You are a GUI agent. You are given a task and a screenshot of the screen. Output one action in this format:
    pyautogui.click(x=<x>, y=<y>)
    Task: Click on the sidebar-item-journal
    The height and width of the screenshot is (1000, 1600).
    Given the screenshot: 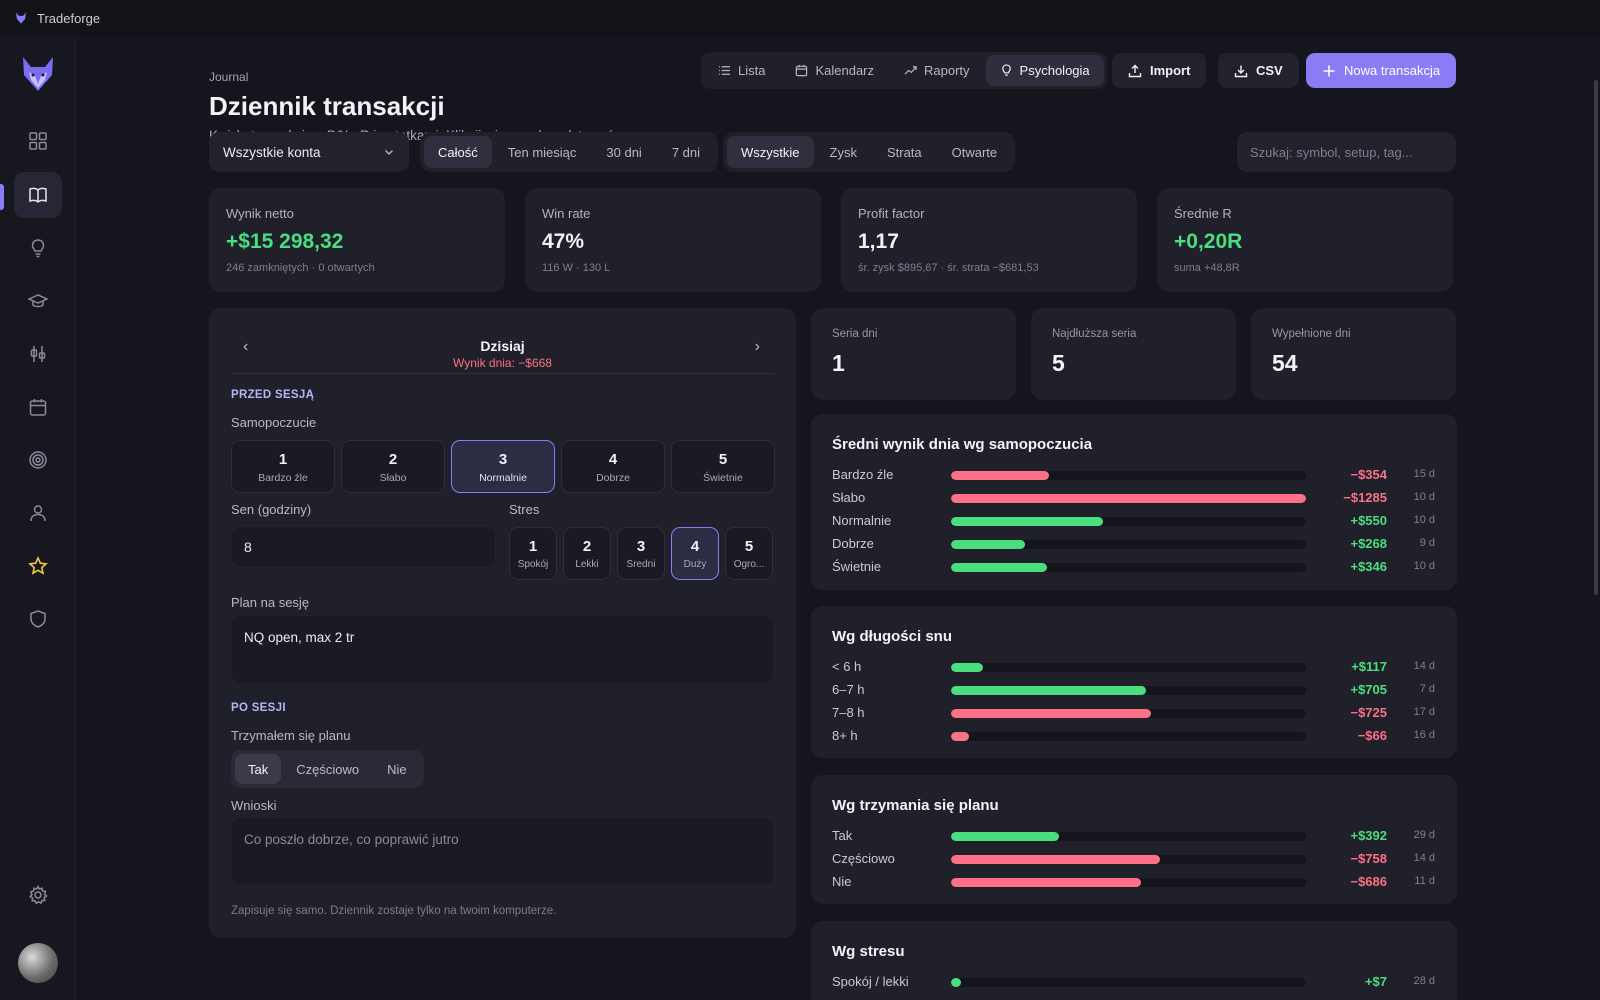 What is the action you would take?
    pyautogui.click(x=38, y=195)
    